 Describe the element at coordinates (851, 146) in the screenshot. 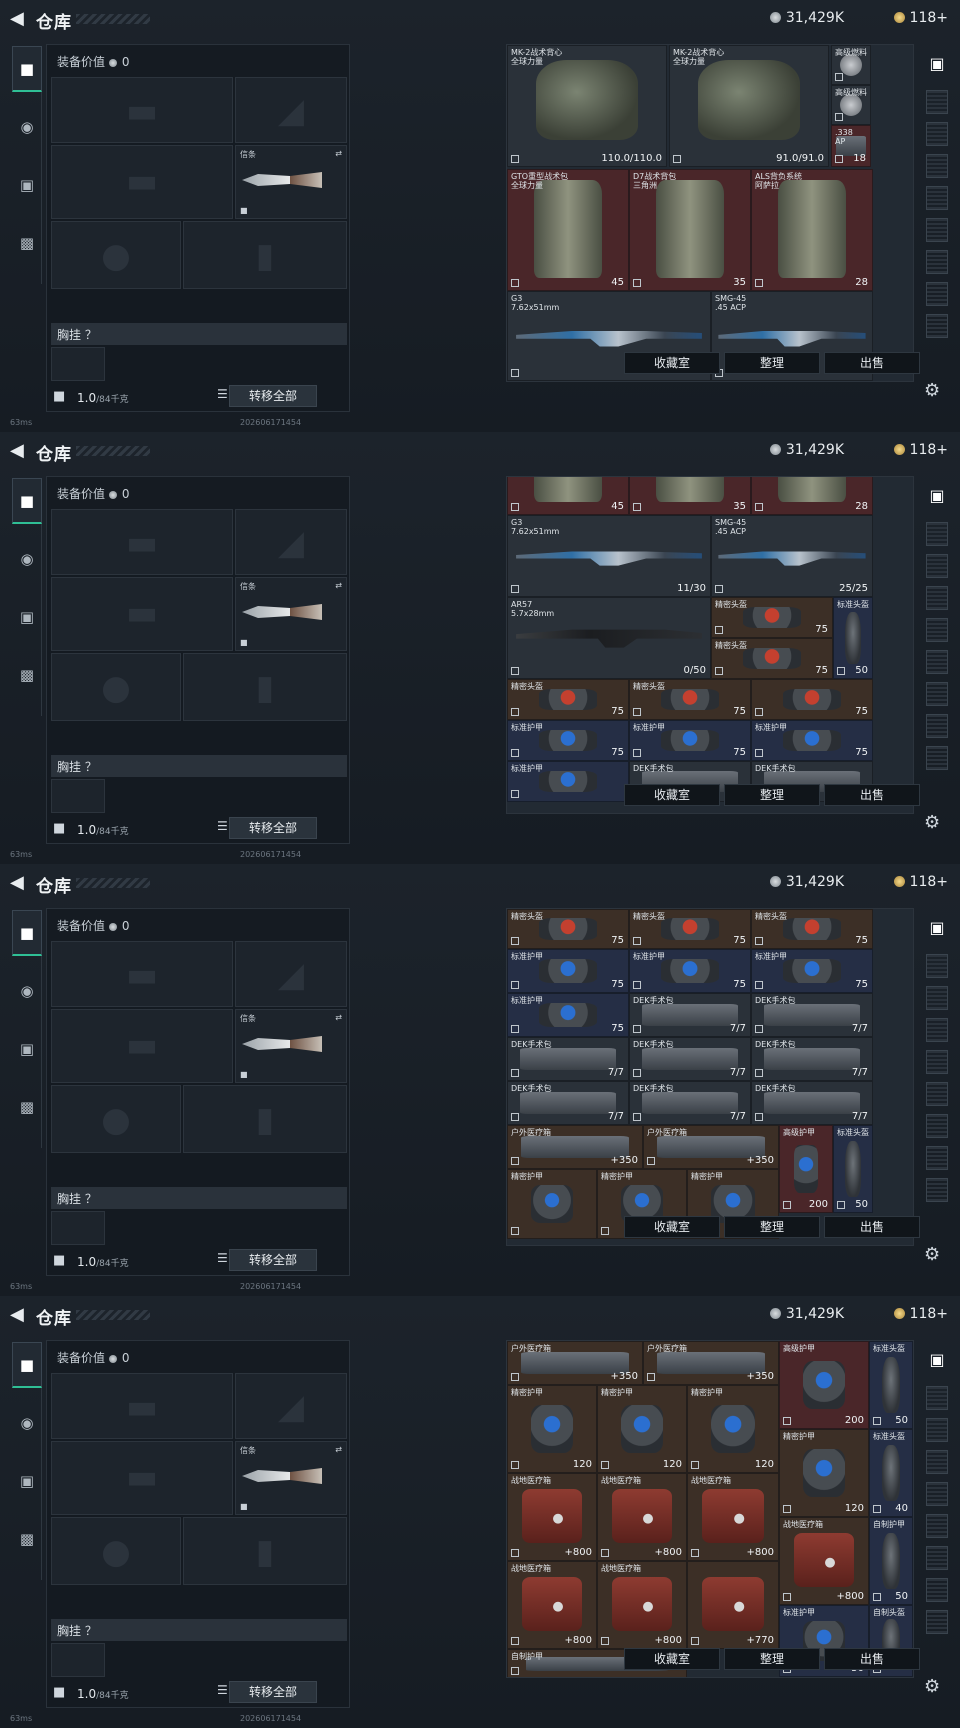

I see `inventory-item: .338 AP 18` at that location.